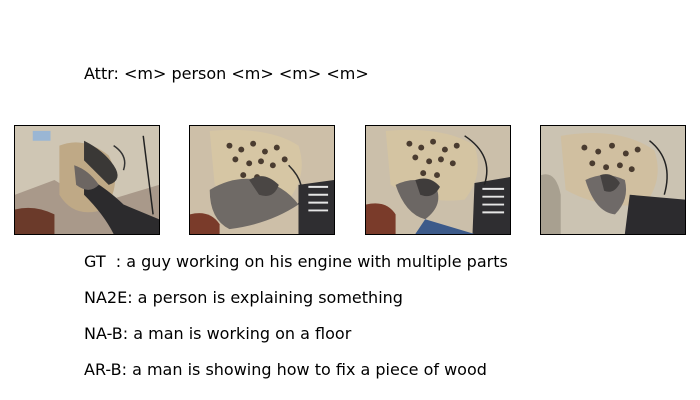  Describe the element at coordinates (226, 73) in the screenshot. I see `attribute-line: Attr: <m> person <m> <m> <m>` at that location.